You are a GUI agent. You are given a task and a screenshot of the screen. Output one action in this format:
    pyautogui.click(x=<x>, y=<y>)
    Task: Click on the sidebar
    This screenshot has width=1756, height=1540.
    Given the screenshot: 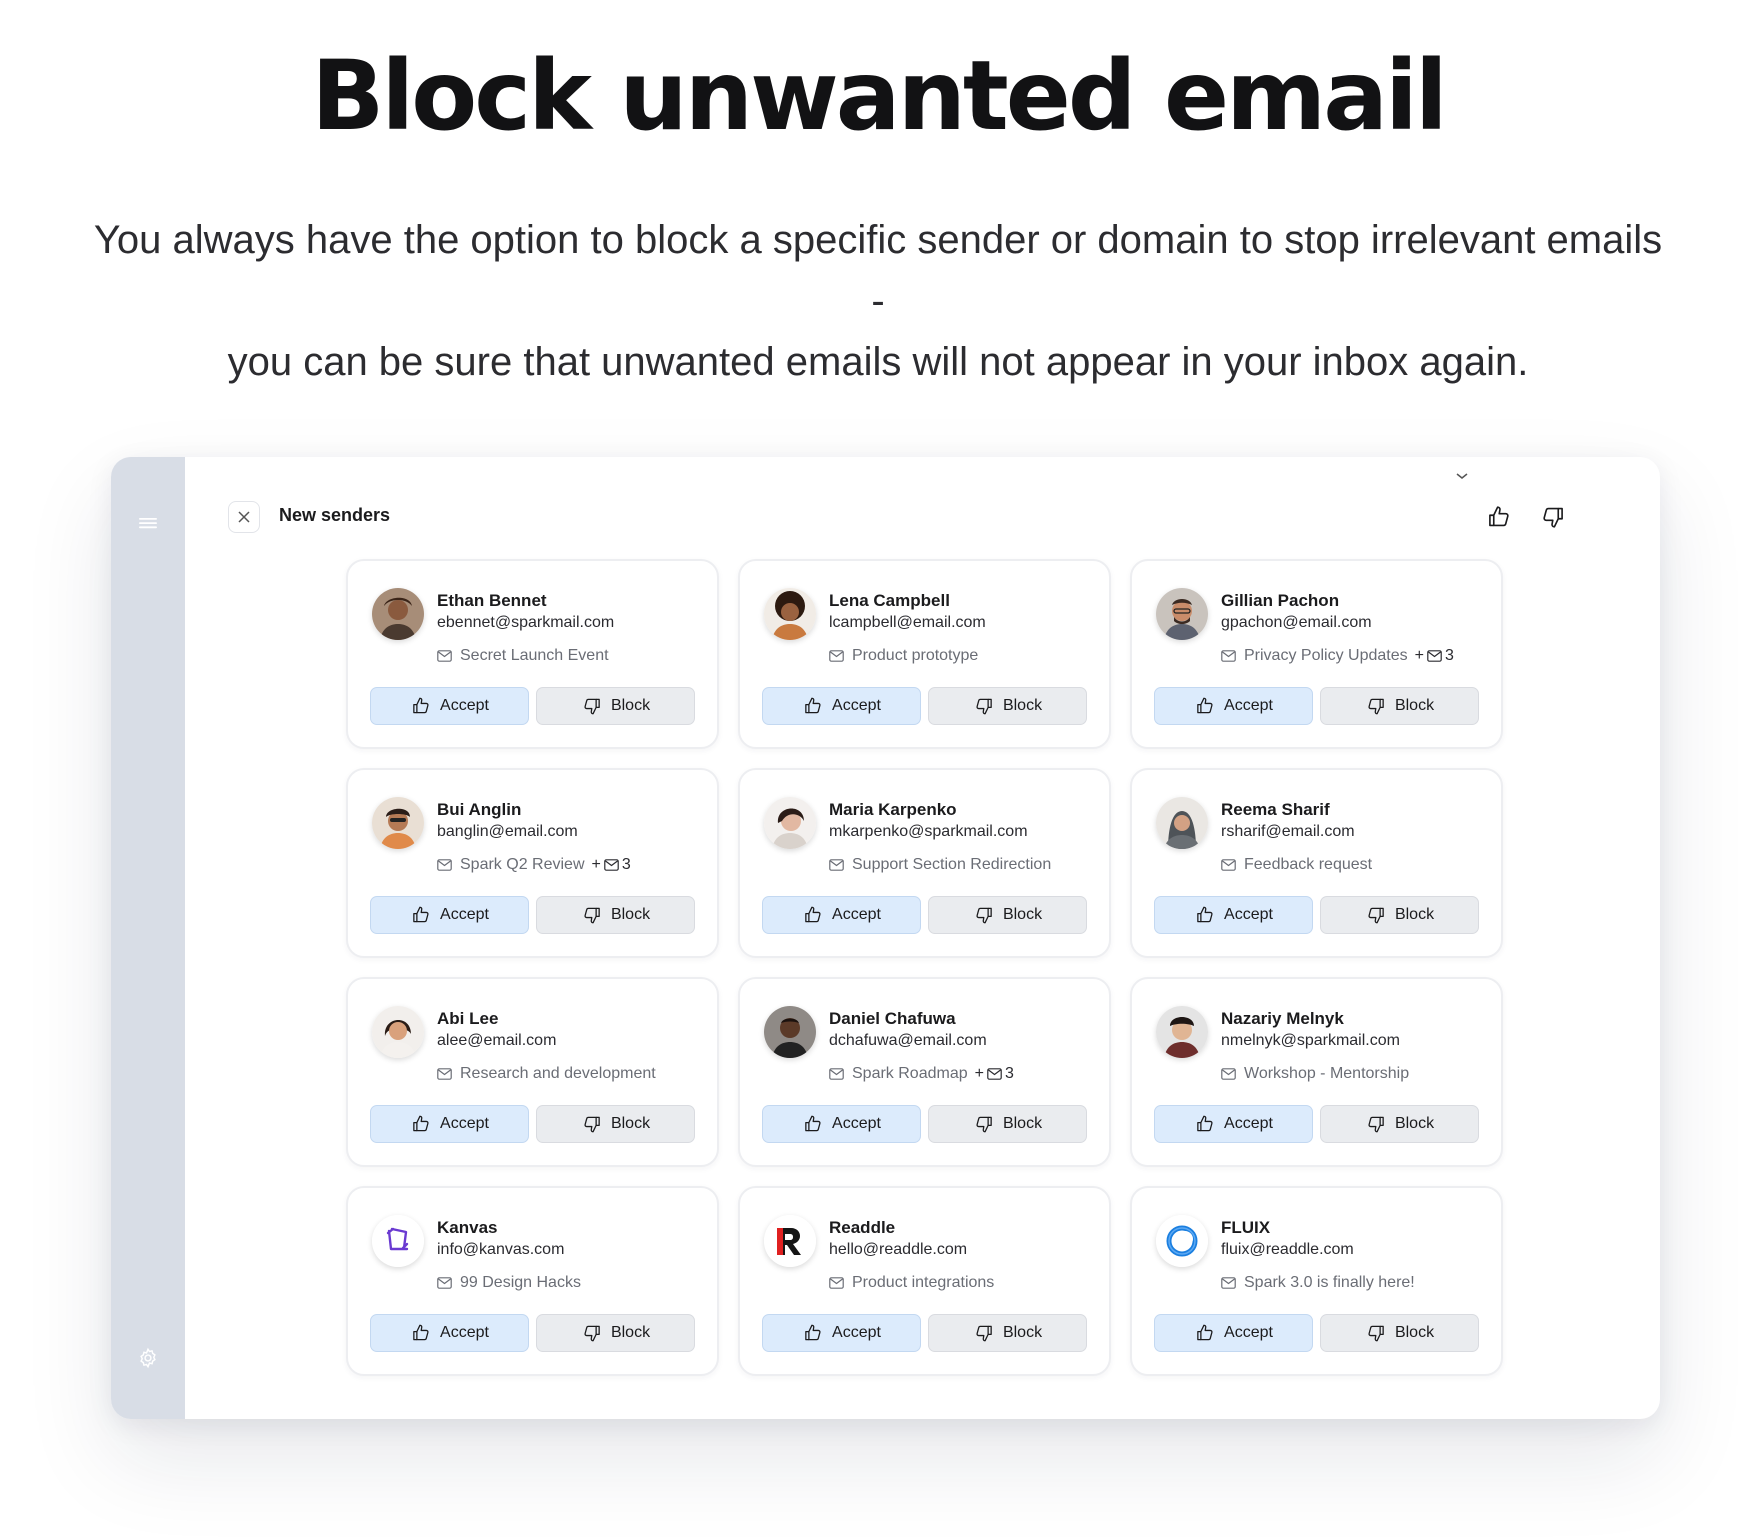 What is the action you would take?
    pyautogui.click(x=148, y=938)
    